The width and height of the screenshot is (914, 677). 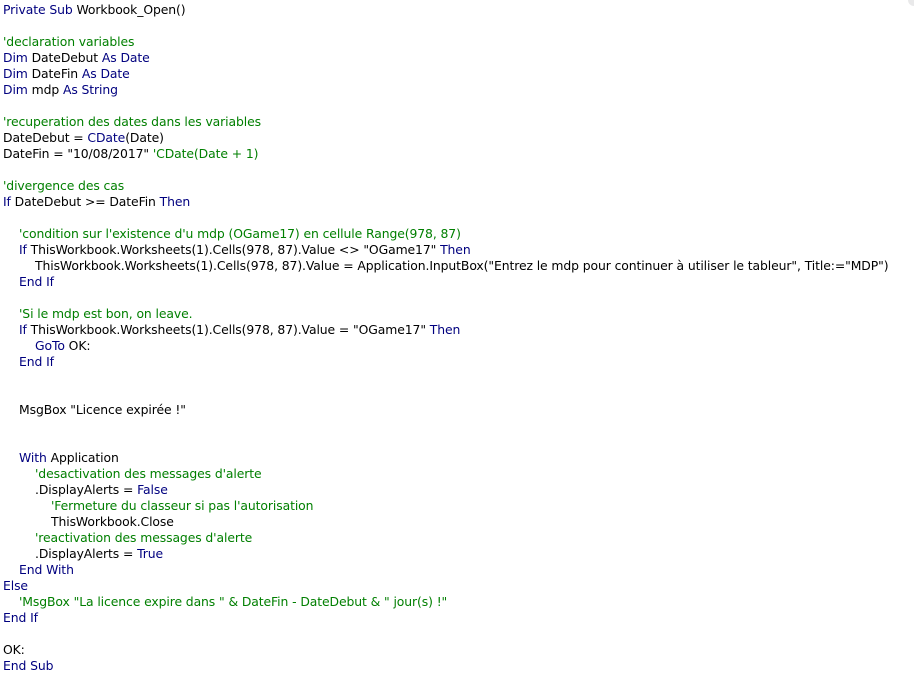 I want to click on code-line: MsgBox "Licence expirée !", so click(x=458, y=410).